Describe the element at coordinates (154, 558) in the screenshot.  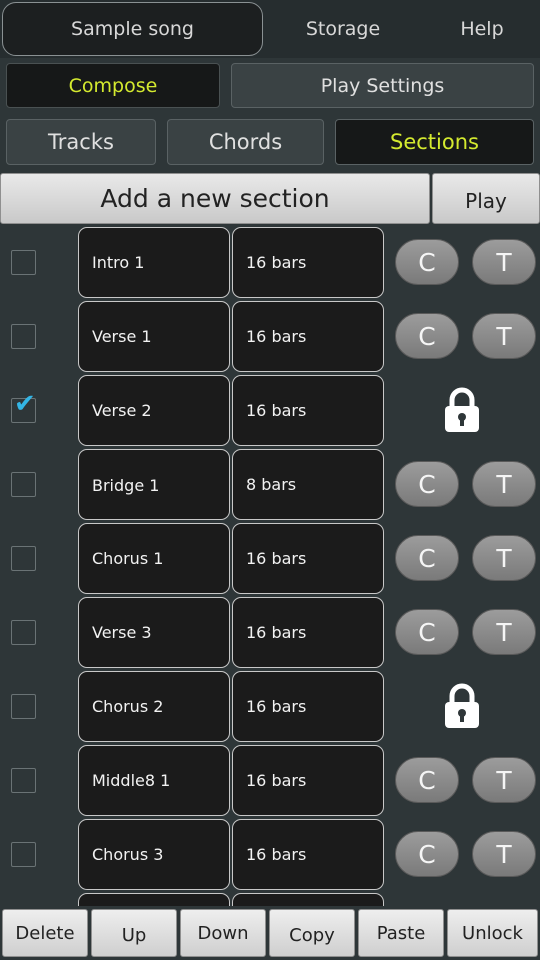
I see `section-name-field: Chorus 1` at that location.